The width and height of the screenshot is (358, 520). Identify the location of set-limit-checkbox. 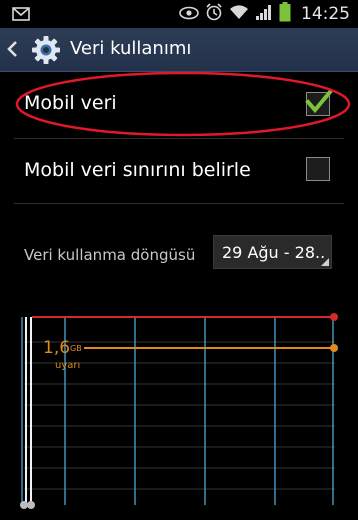
(318, 169).